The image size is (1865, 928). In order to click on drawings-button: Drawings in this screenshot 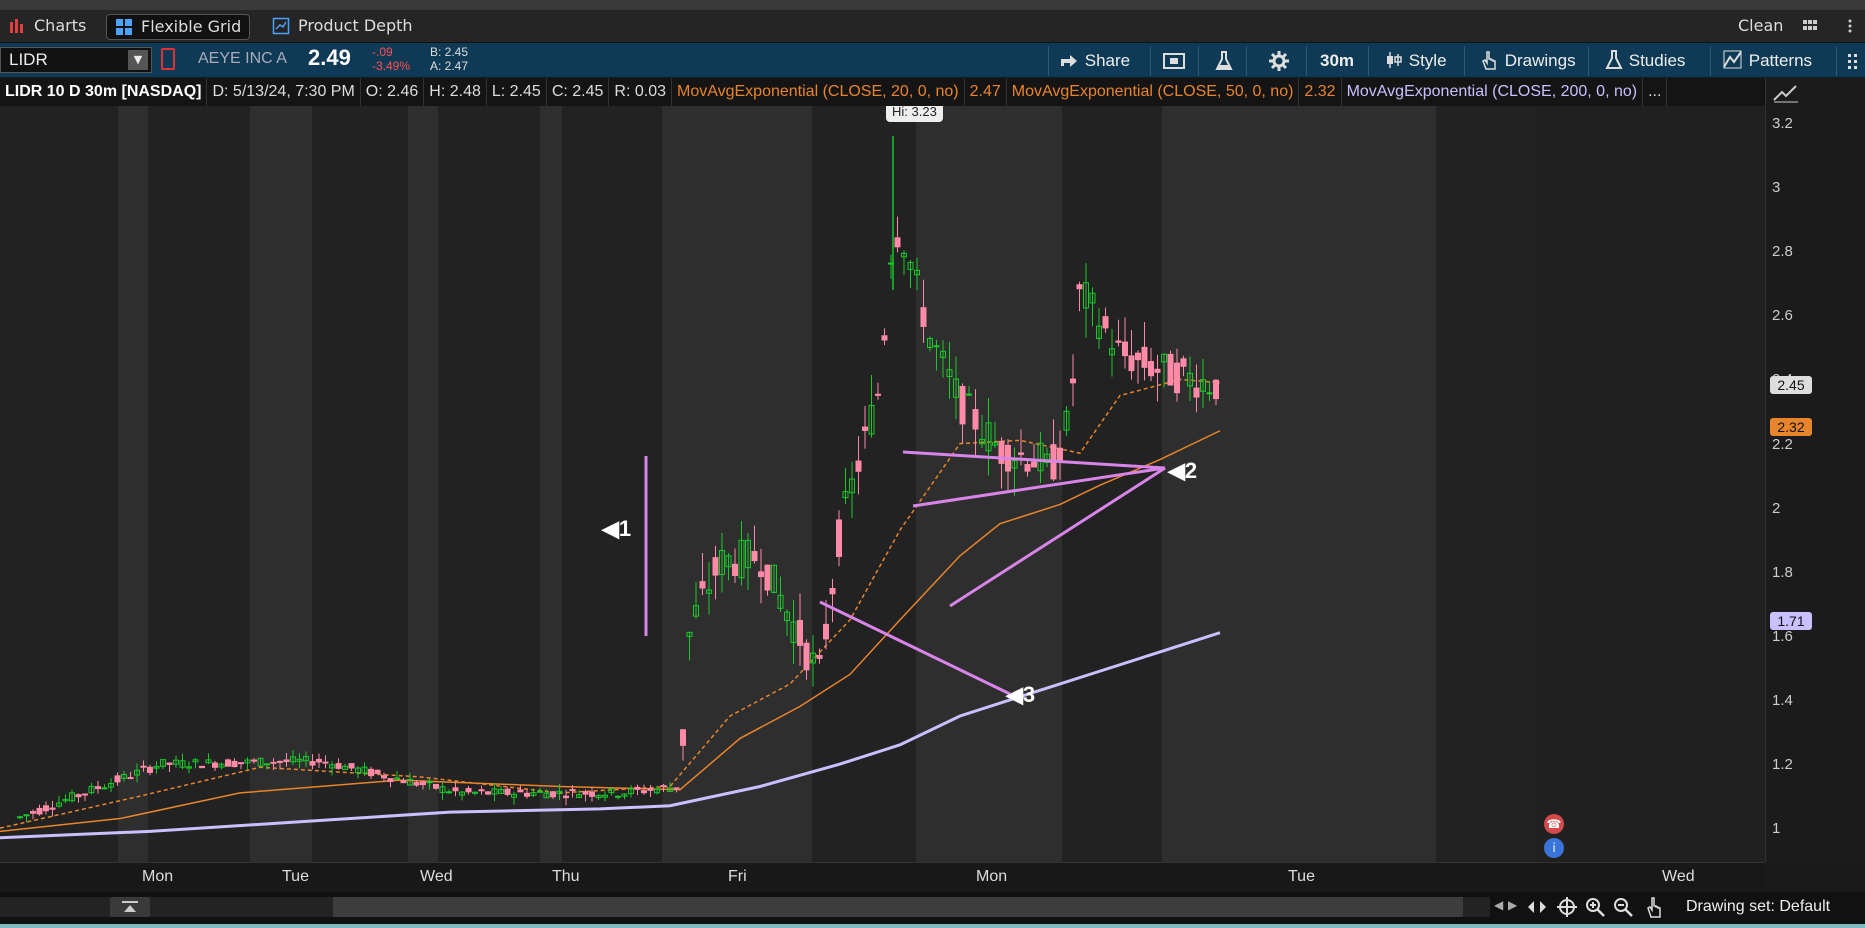, I will do `click(1527, 61)`.